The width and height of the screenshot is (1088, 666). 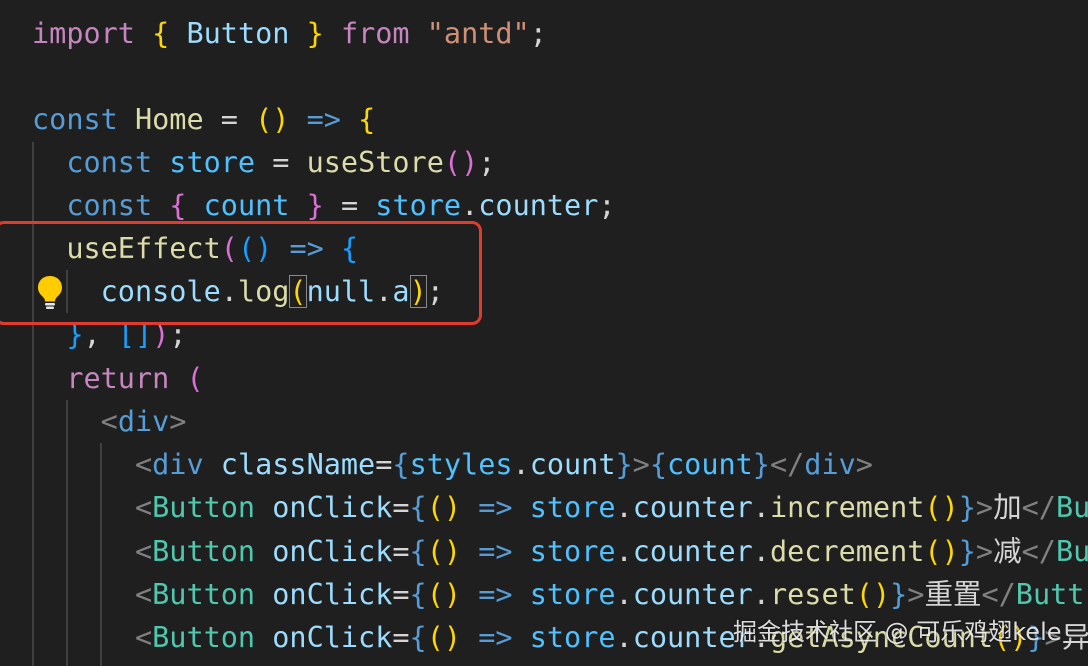 What do you see at coordinates (401, 291) in the screenshot?
I see `code-token: a` at bounding box center [401, 291].